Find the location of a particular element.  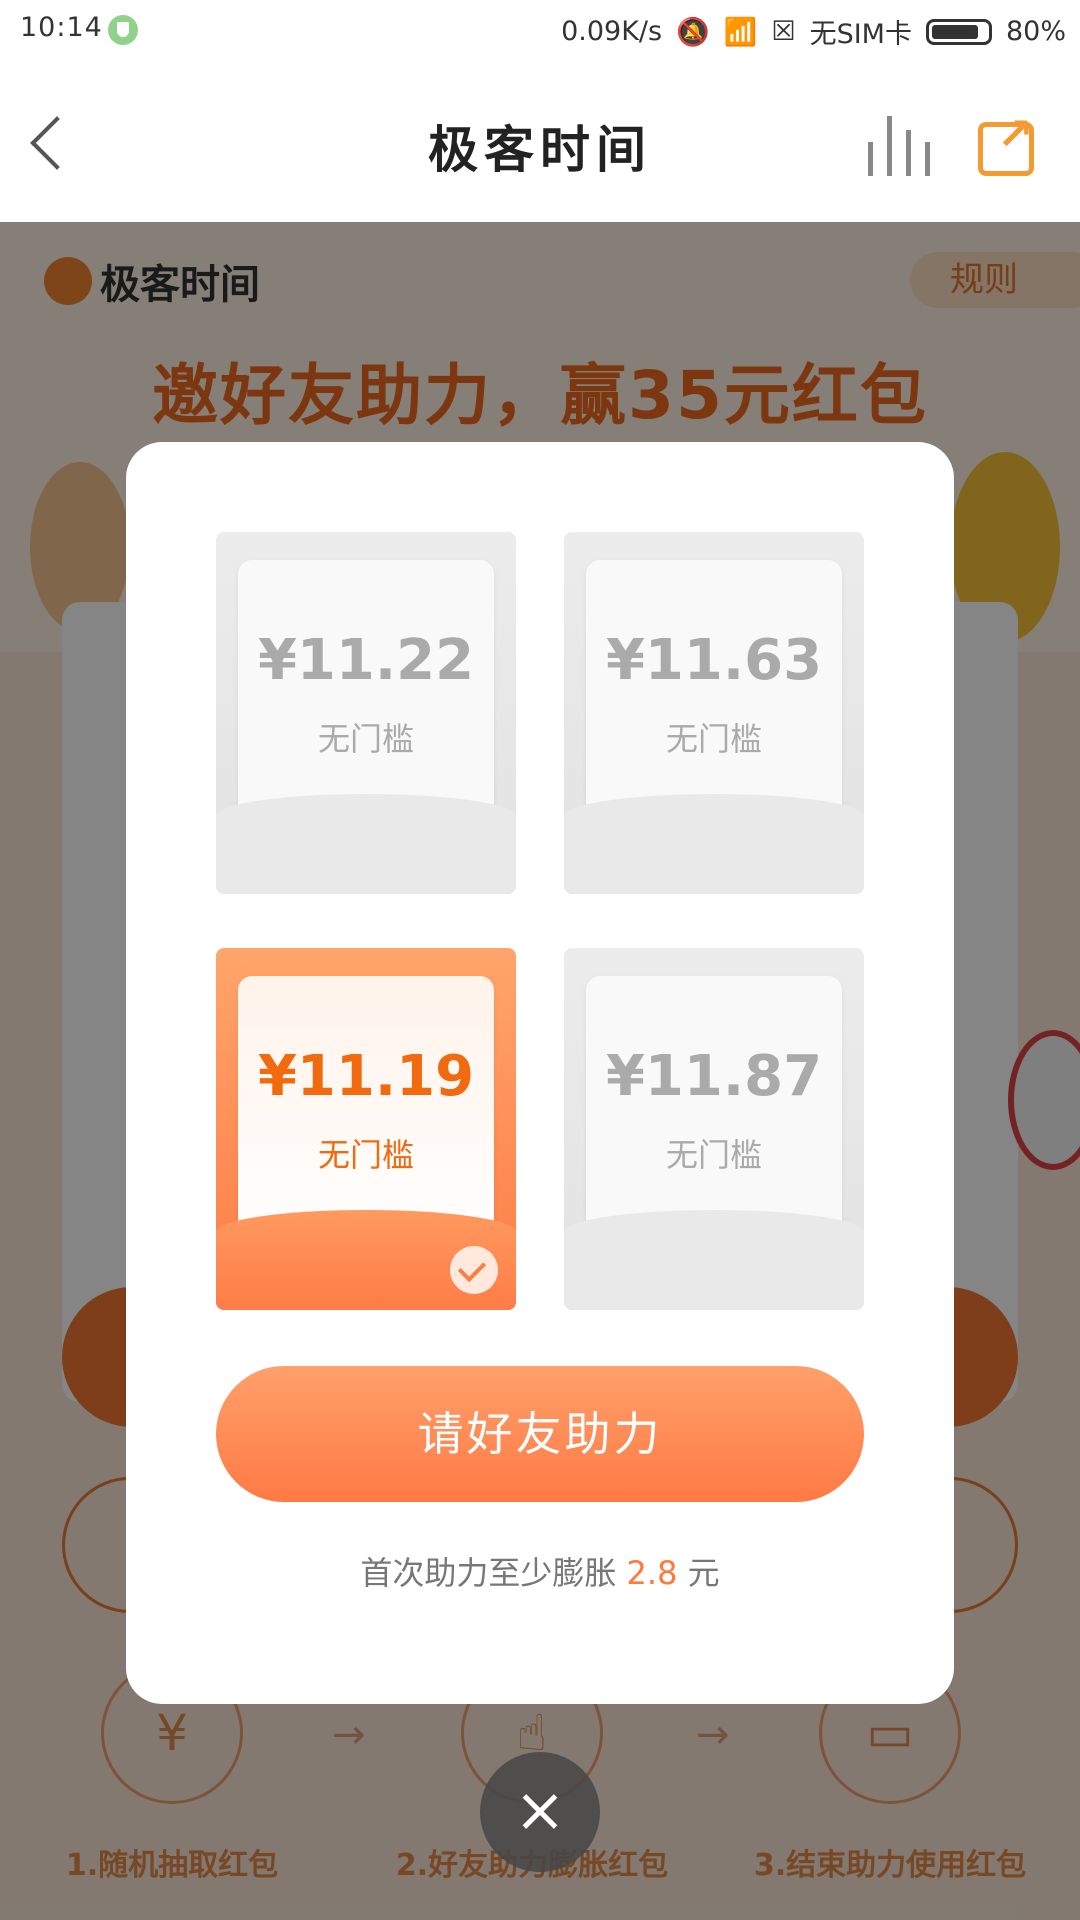

share-icon is located at coordinates (1006, 142).